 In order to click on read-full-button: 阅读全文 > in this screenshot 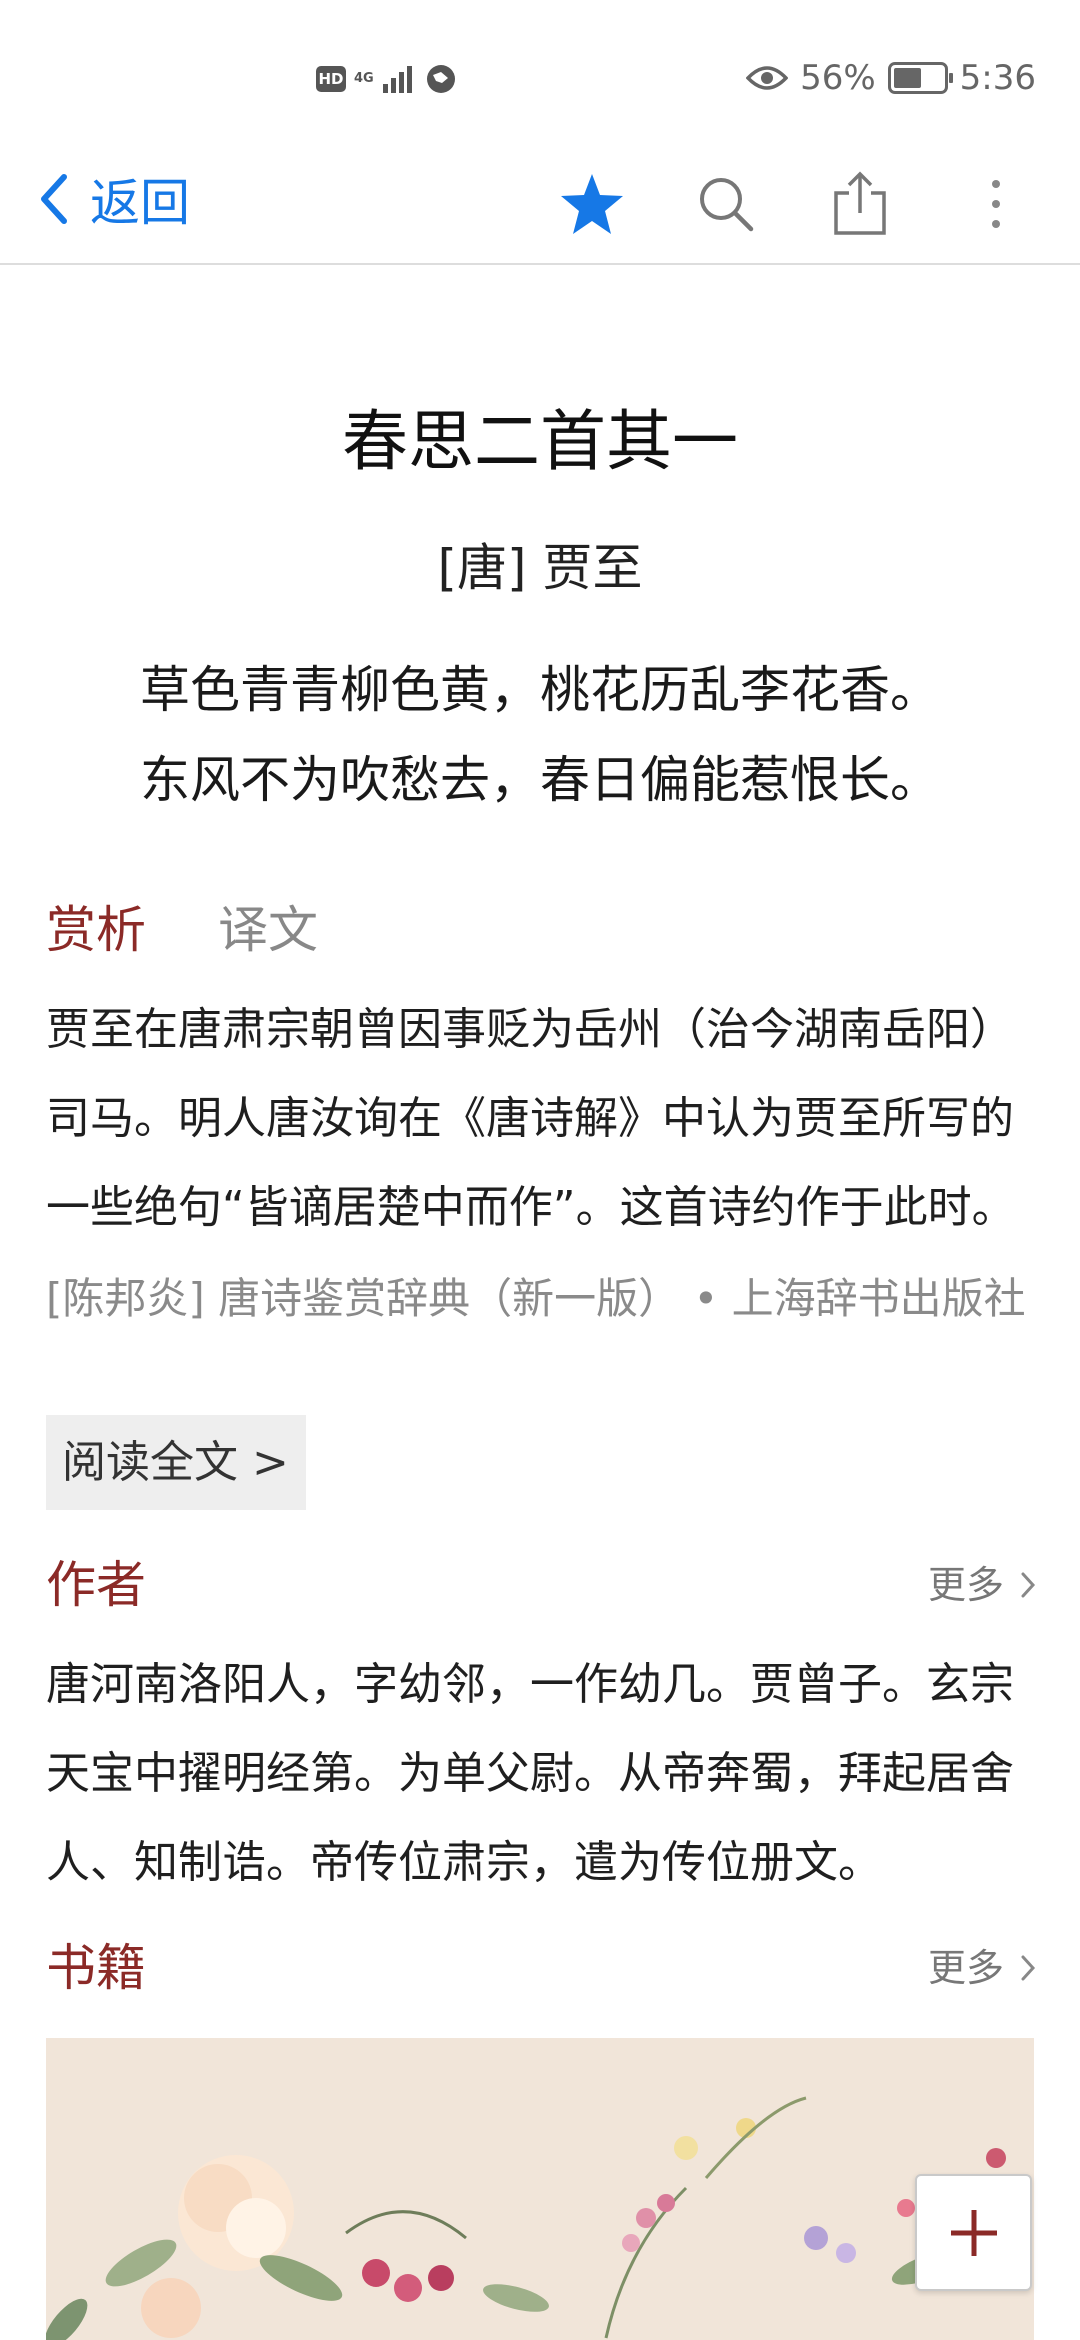, I will do `click(176, 1462)`.